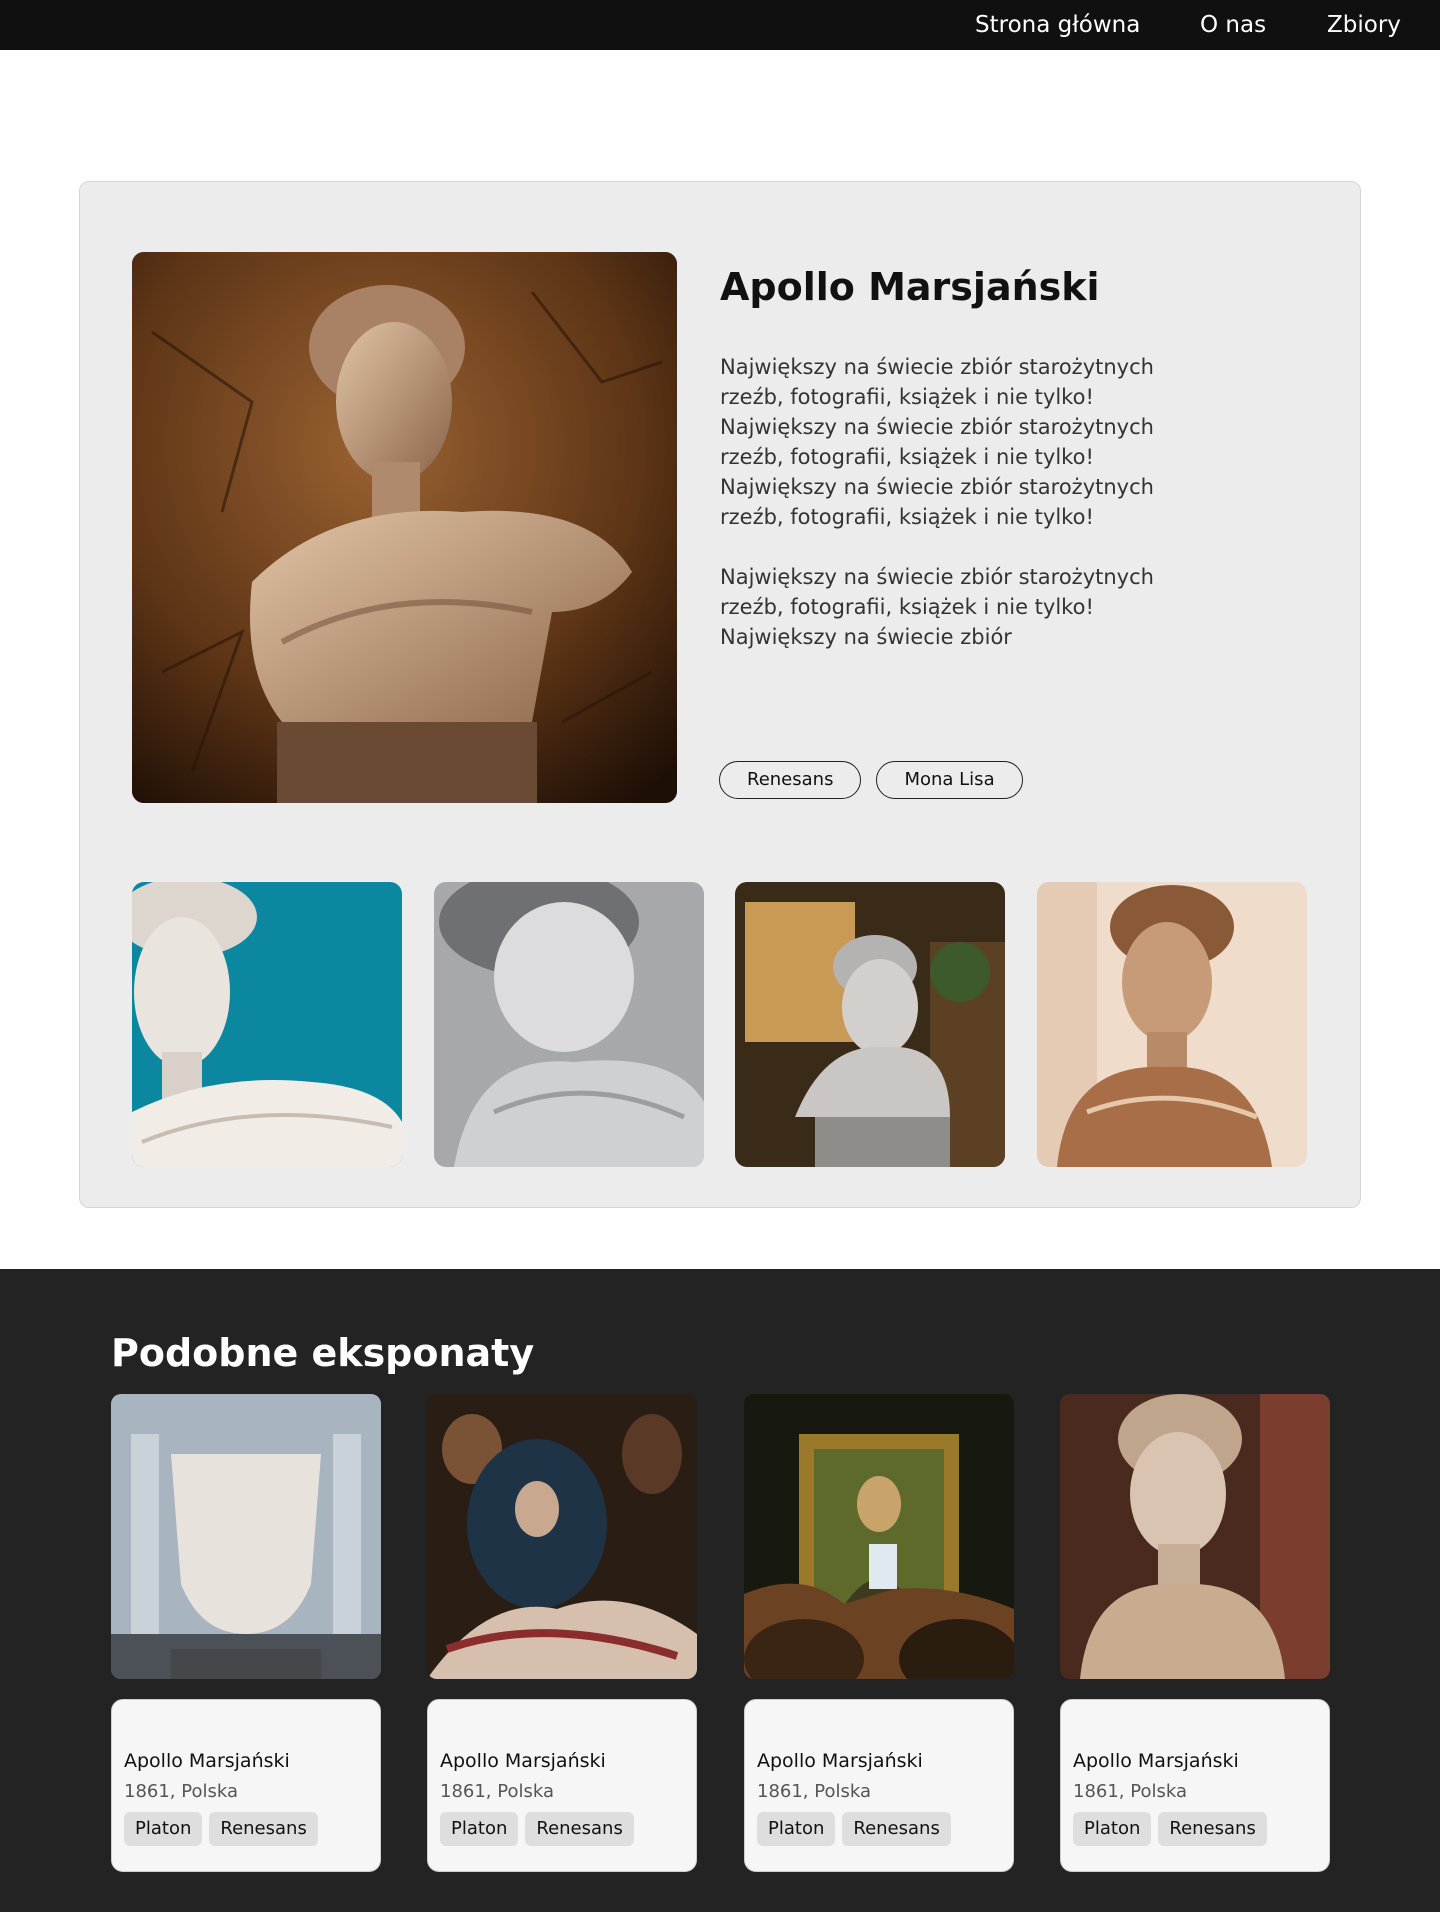 The image size is (1440, 1912). What do you see at coordinates (721, 1024) in the screenshot?
I see `exhibit-gallery` at bounding box center [721, 1024].